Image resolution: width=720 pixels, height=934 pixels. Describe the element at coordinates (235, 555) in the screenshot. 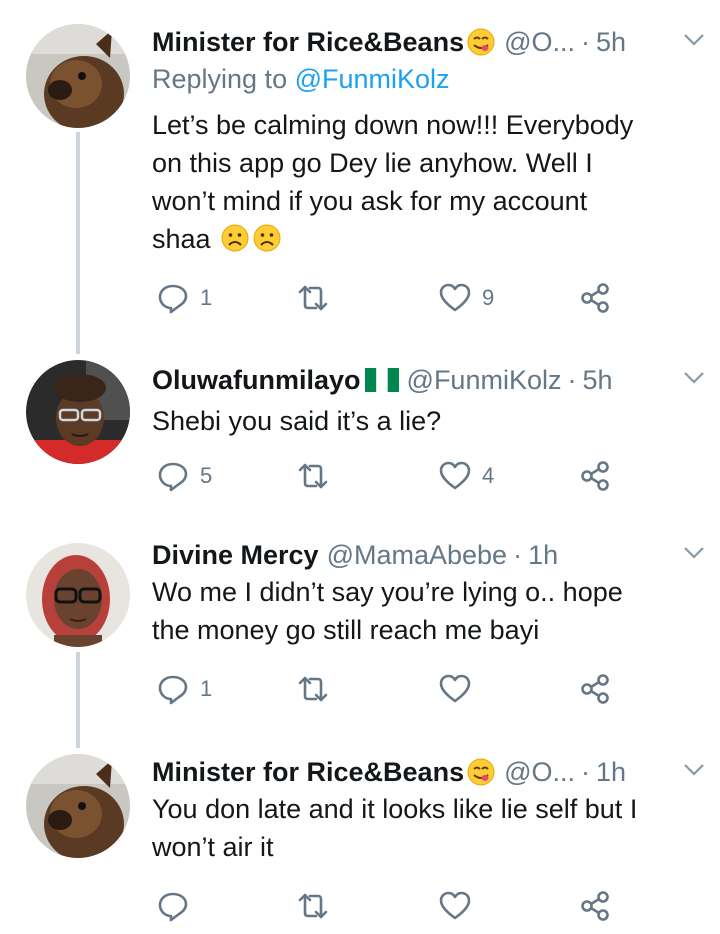

I see `display-name: Divine Mercy` at that location.